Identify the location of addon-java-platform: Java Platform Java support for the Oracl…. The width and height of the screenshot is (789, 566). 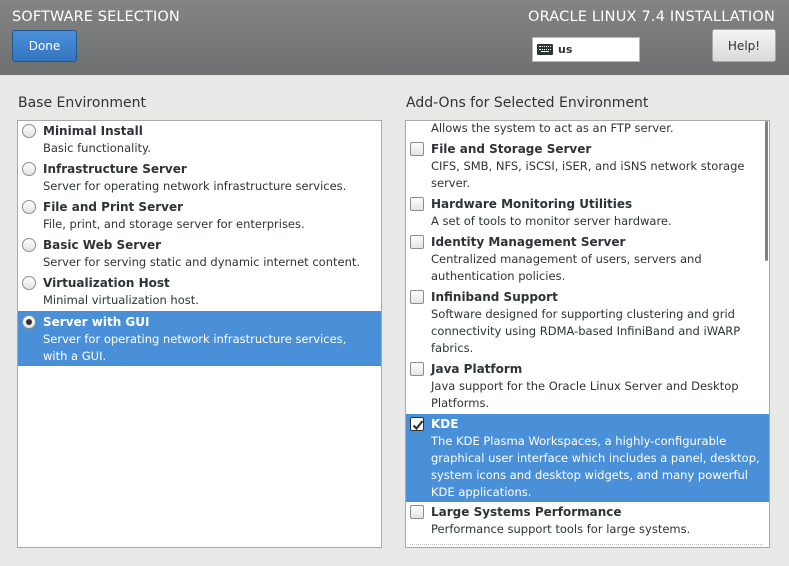
(587, 387).